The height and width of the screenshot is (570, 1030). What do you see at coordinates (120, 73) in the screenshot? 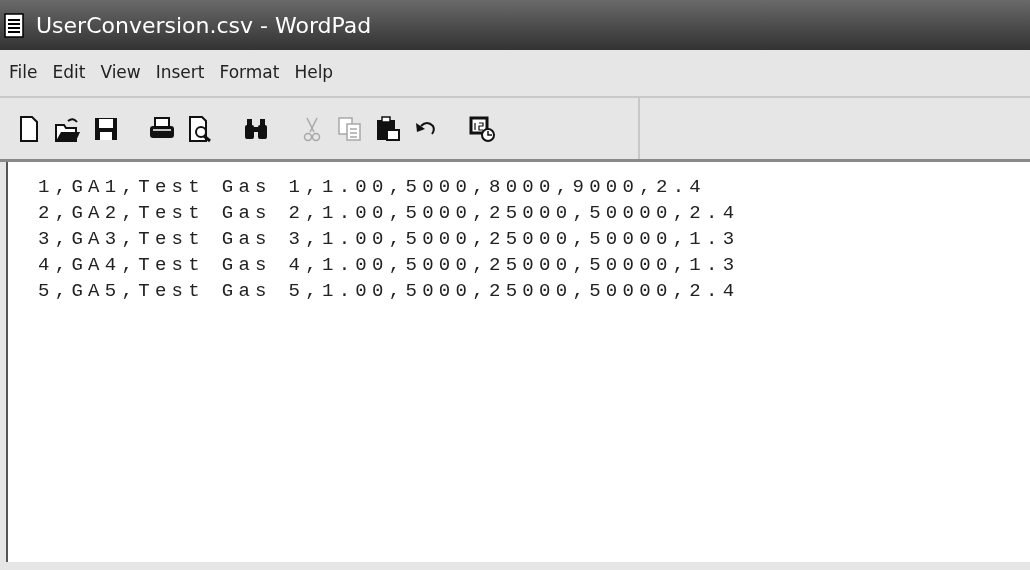
I see `menu-item: View` at bounding box center [120, 73].